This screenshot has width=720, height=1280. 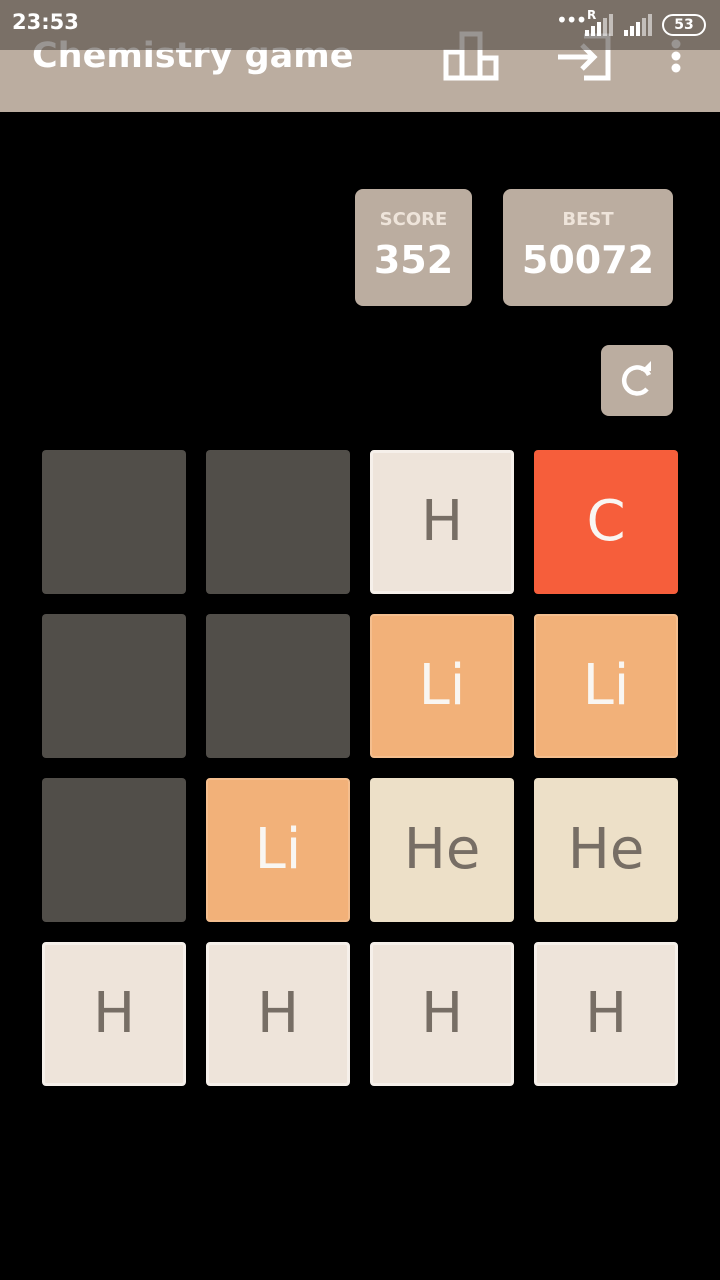 I want to click on restart-button, so click(x=637, y=380).